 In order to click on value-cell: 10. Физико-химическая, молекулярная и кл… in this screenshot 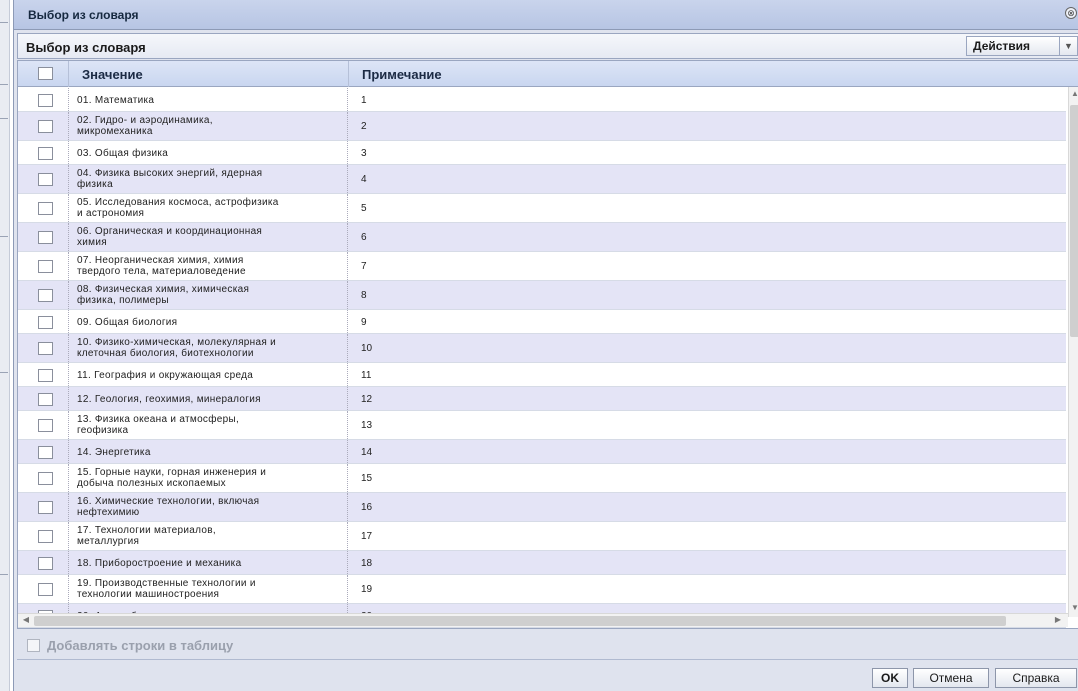, I will do `click(208, 348)`.